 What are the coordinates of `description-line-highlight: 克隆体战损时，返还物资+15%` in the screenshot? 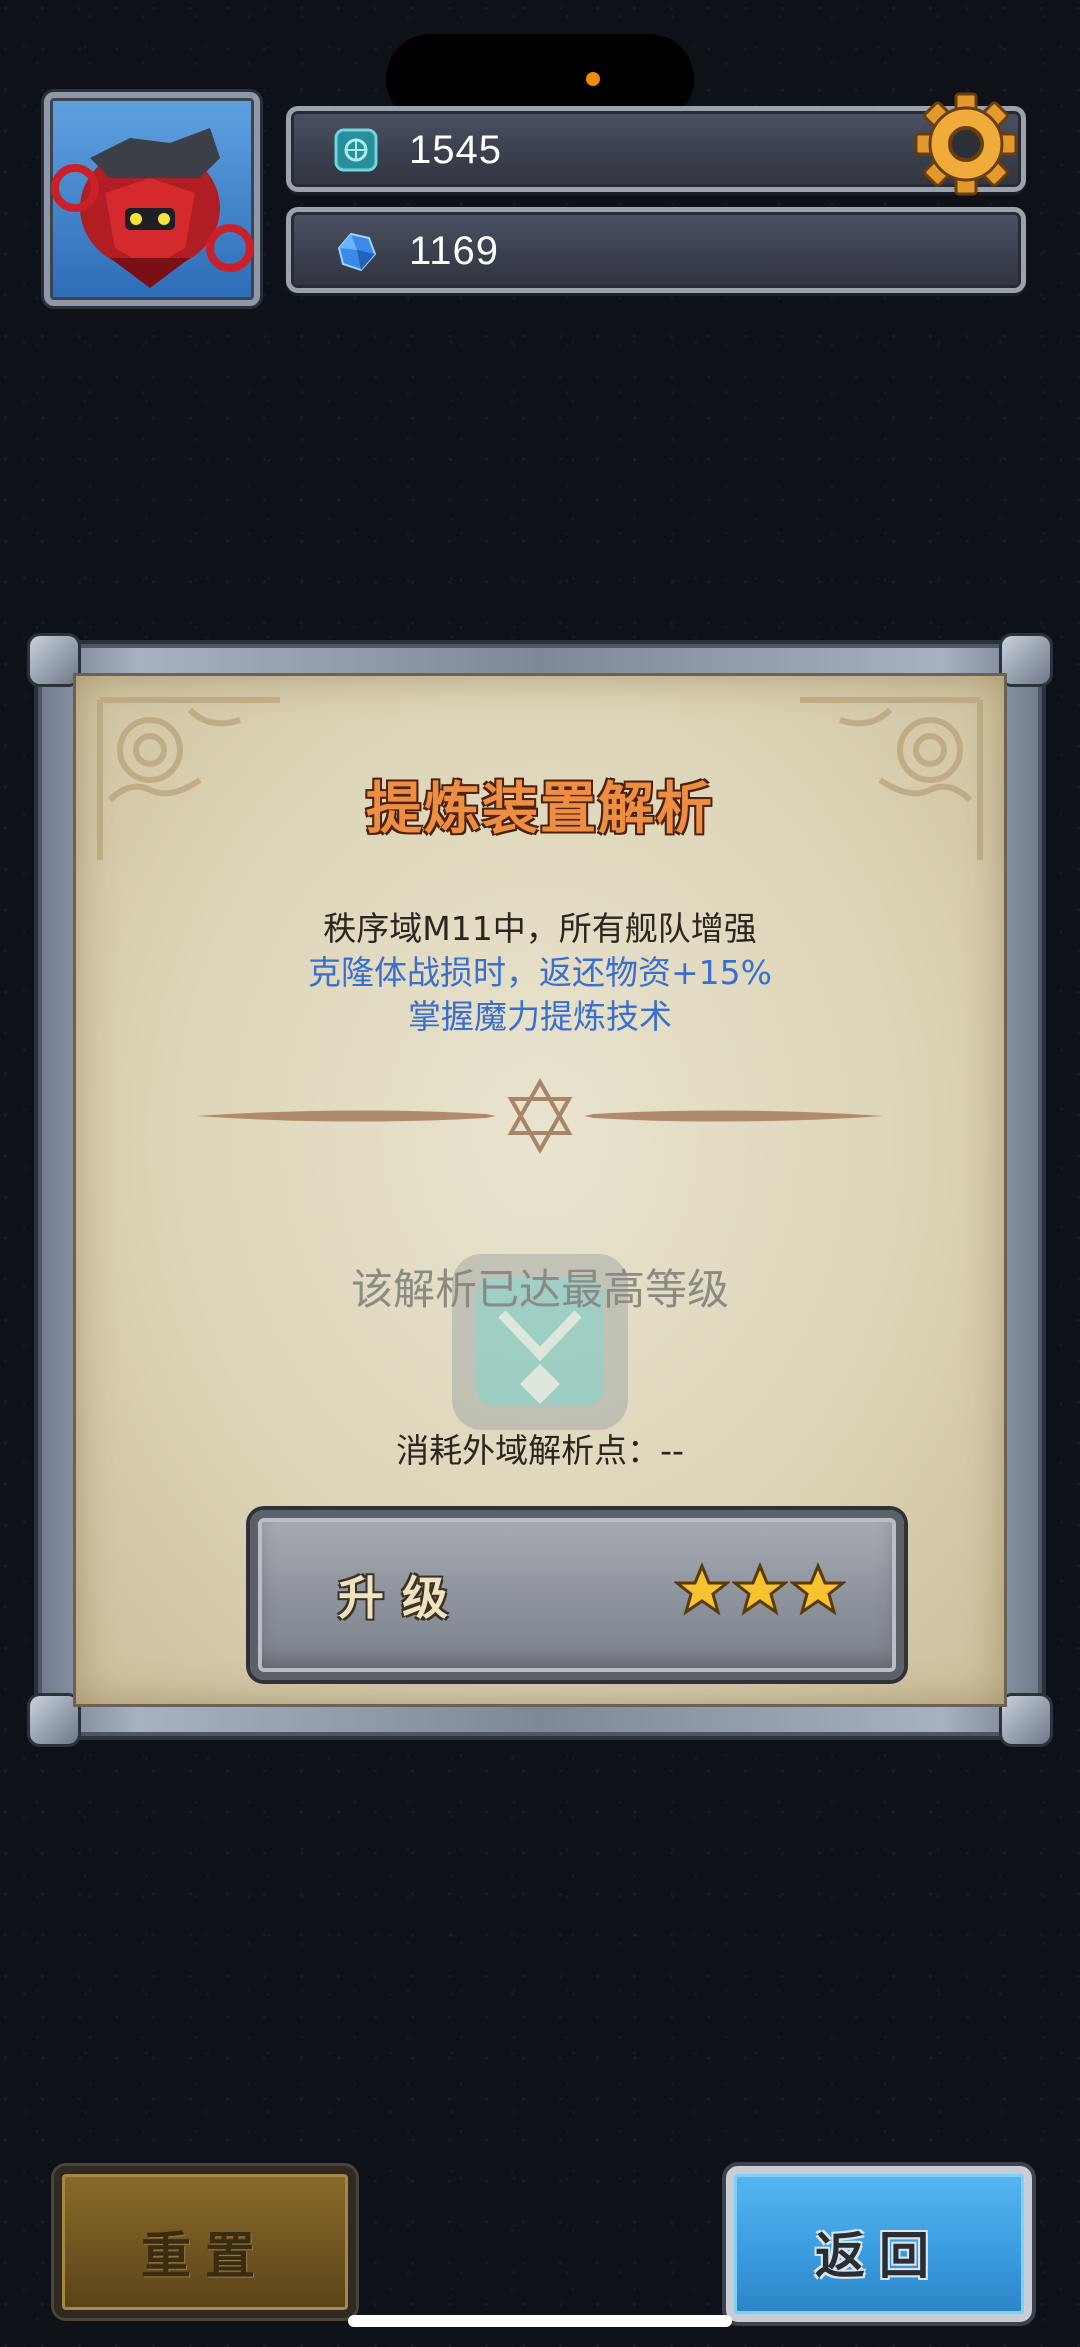 It's located at (540, 972).